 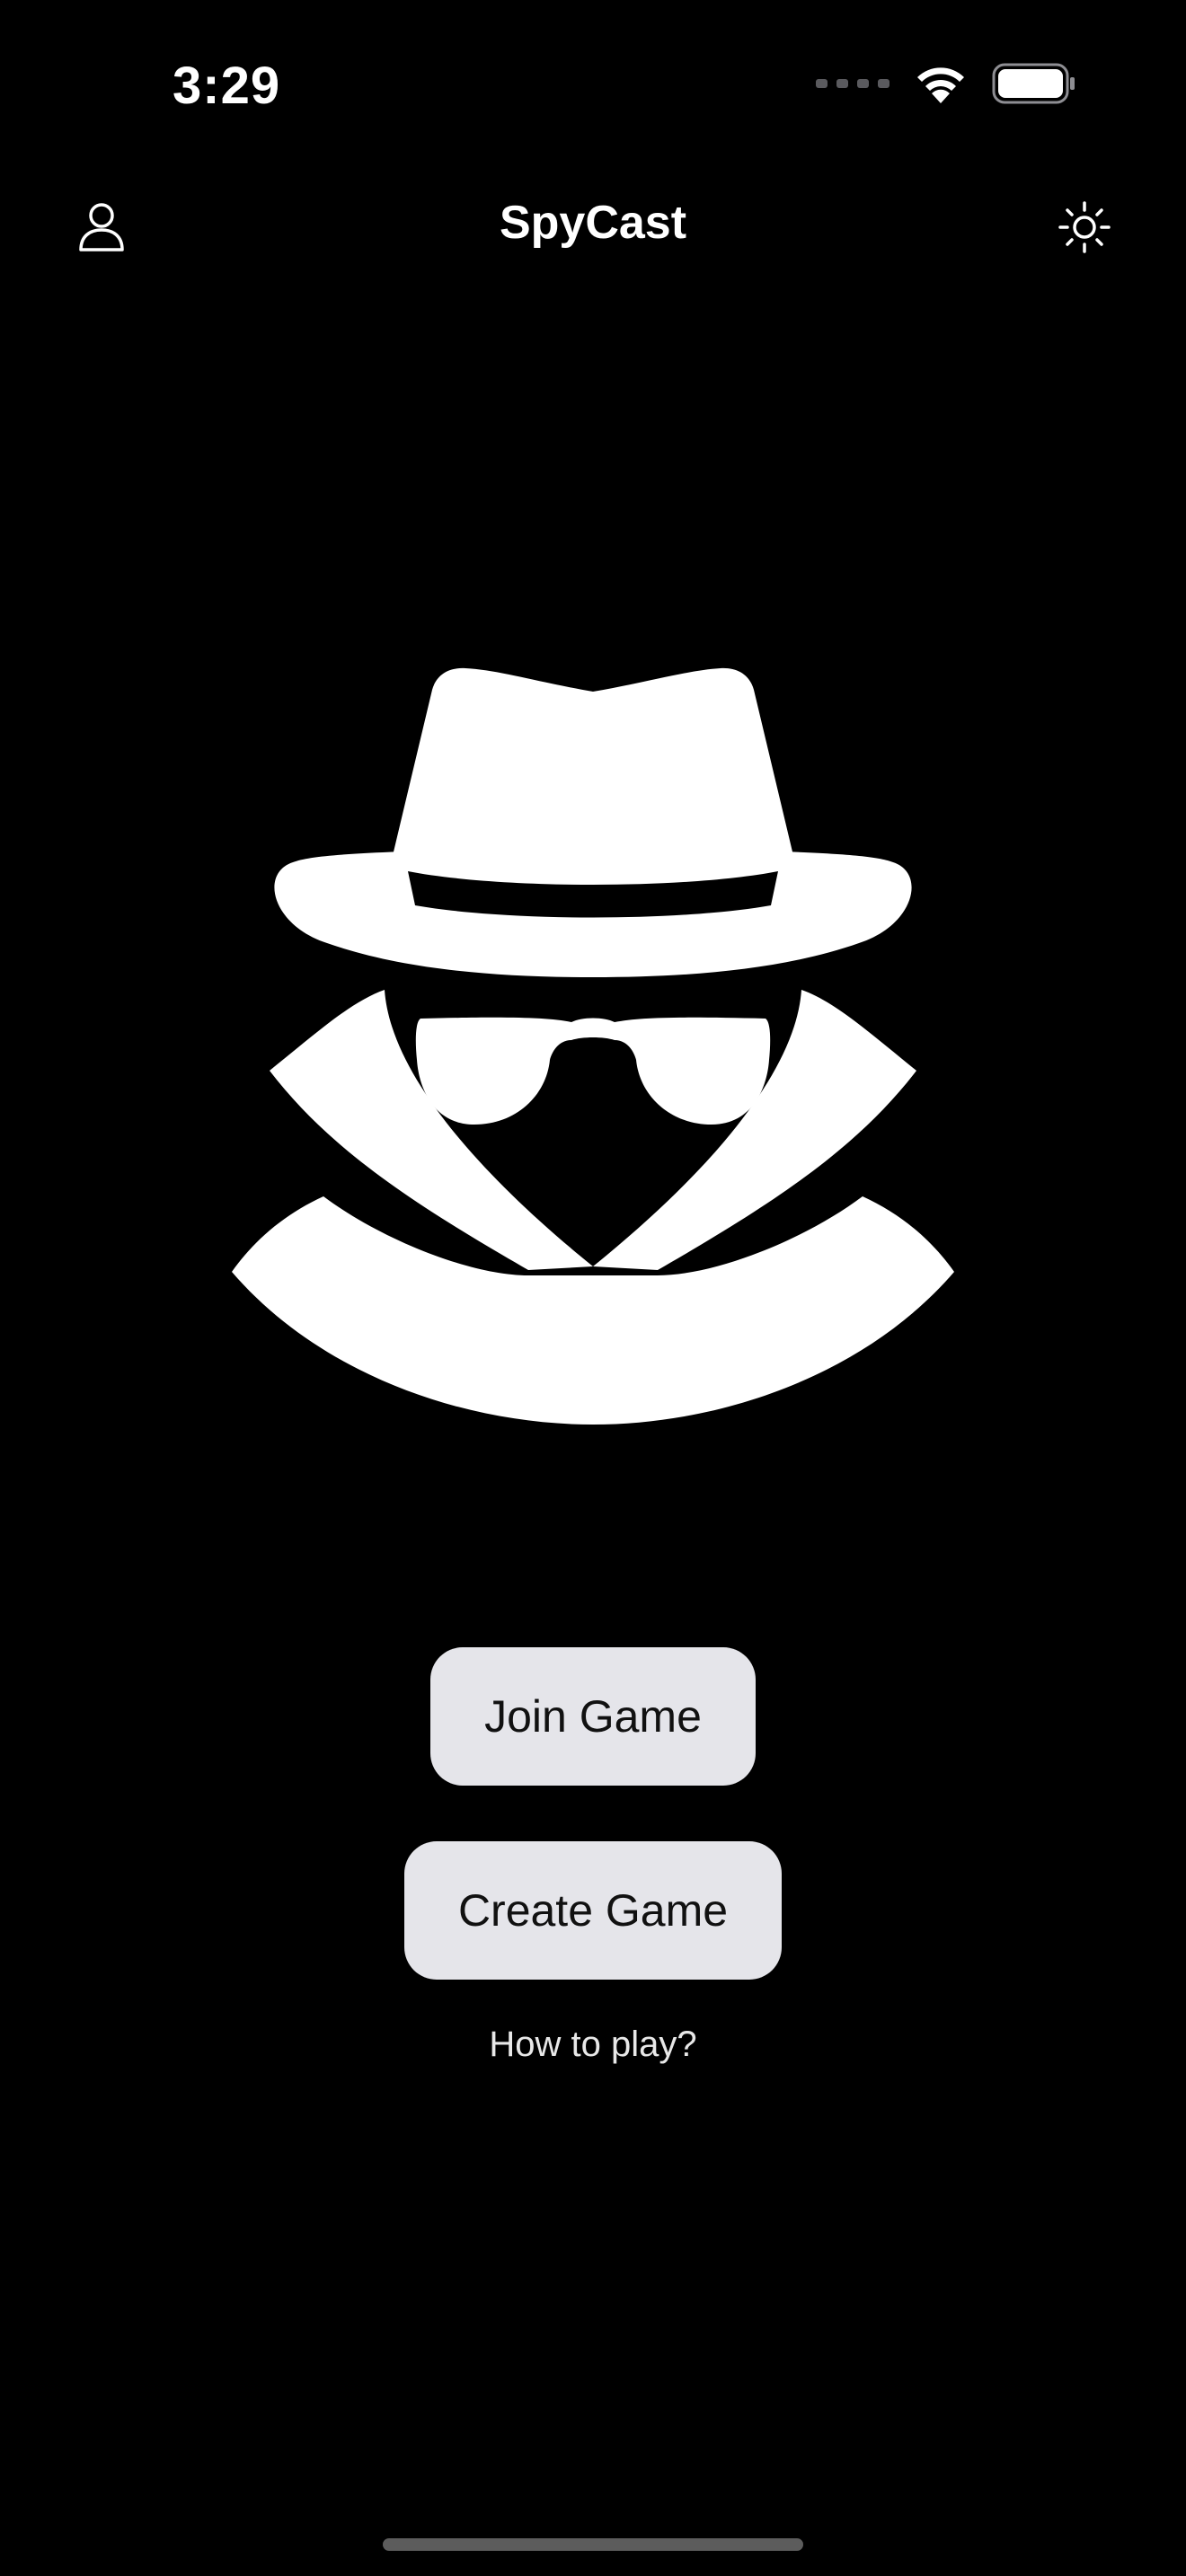 I want to click on appearance-toggle-button, so click(x=1084, y=227).